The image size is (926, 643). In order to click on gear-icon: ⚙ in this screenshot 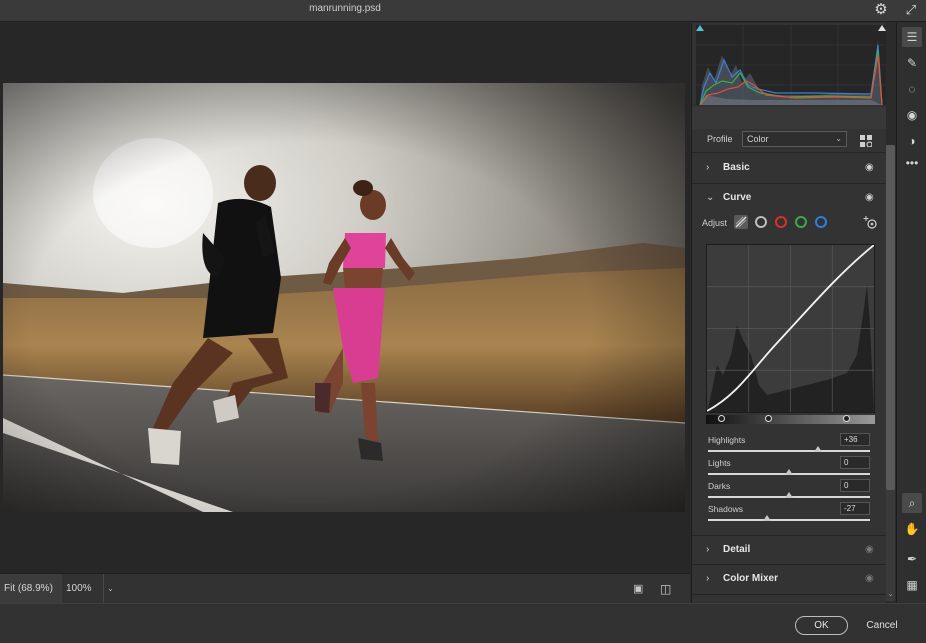, I will do `click(881, 10)`.